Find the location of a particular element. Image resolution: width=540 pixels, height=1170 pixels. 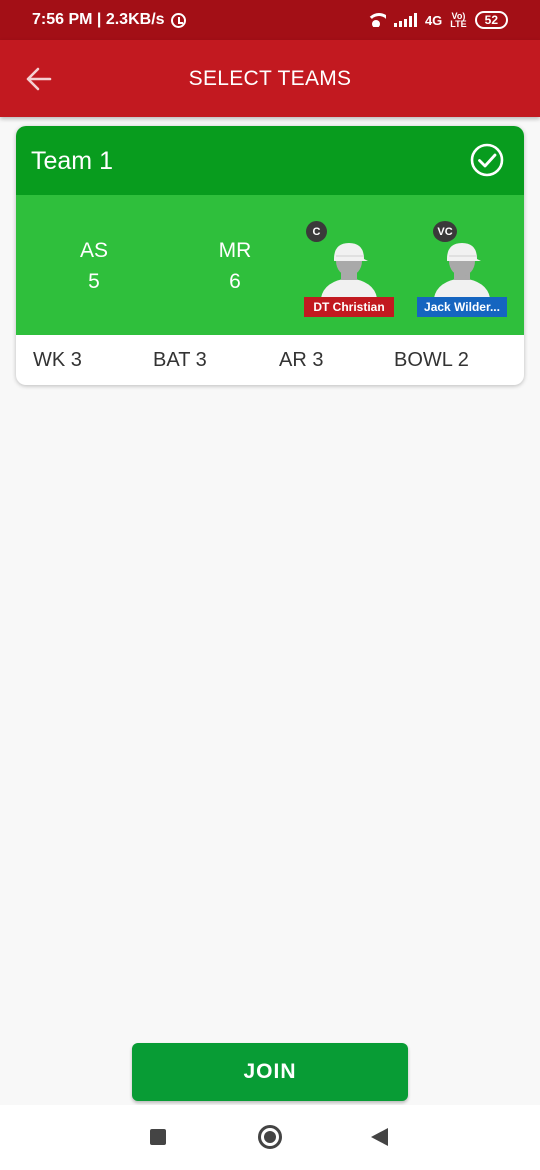

page-title: SELECT TEAMS is located at coordinates (270, 78).